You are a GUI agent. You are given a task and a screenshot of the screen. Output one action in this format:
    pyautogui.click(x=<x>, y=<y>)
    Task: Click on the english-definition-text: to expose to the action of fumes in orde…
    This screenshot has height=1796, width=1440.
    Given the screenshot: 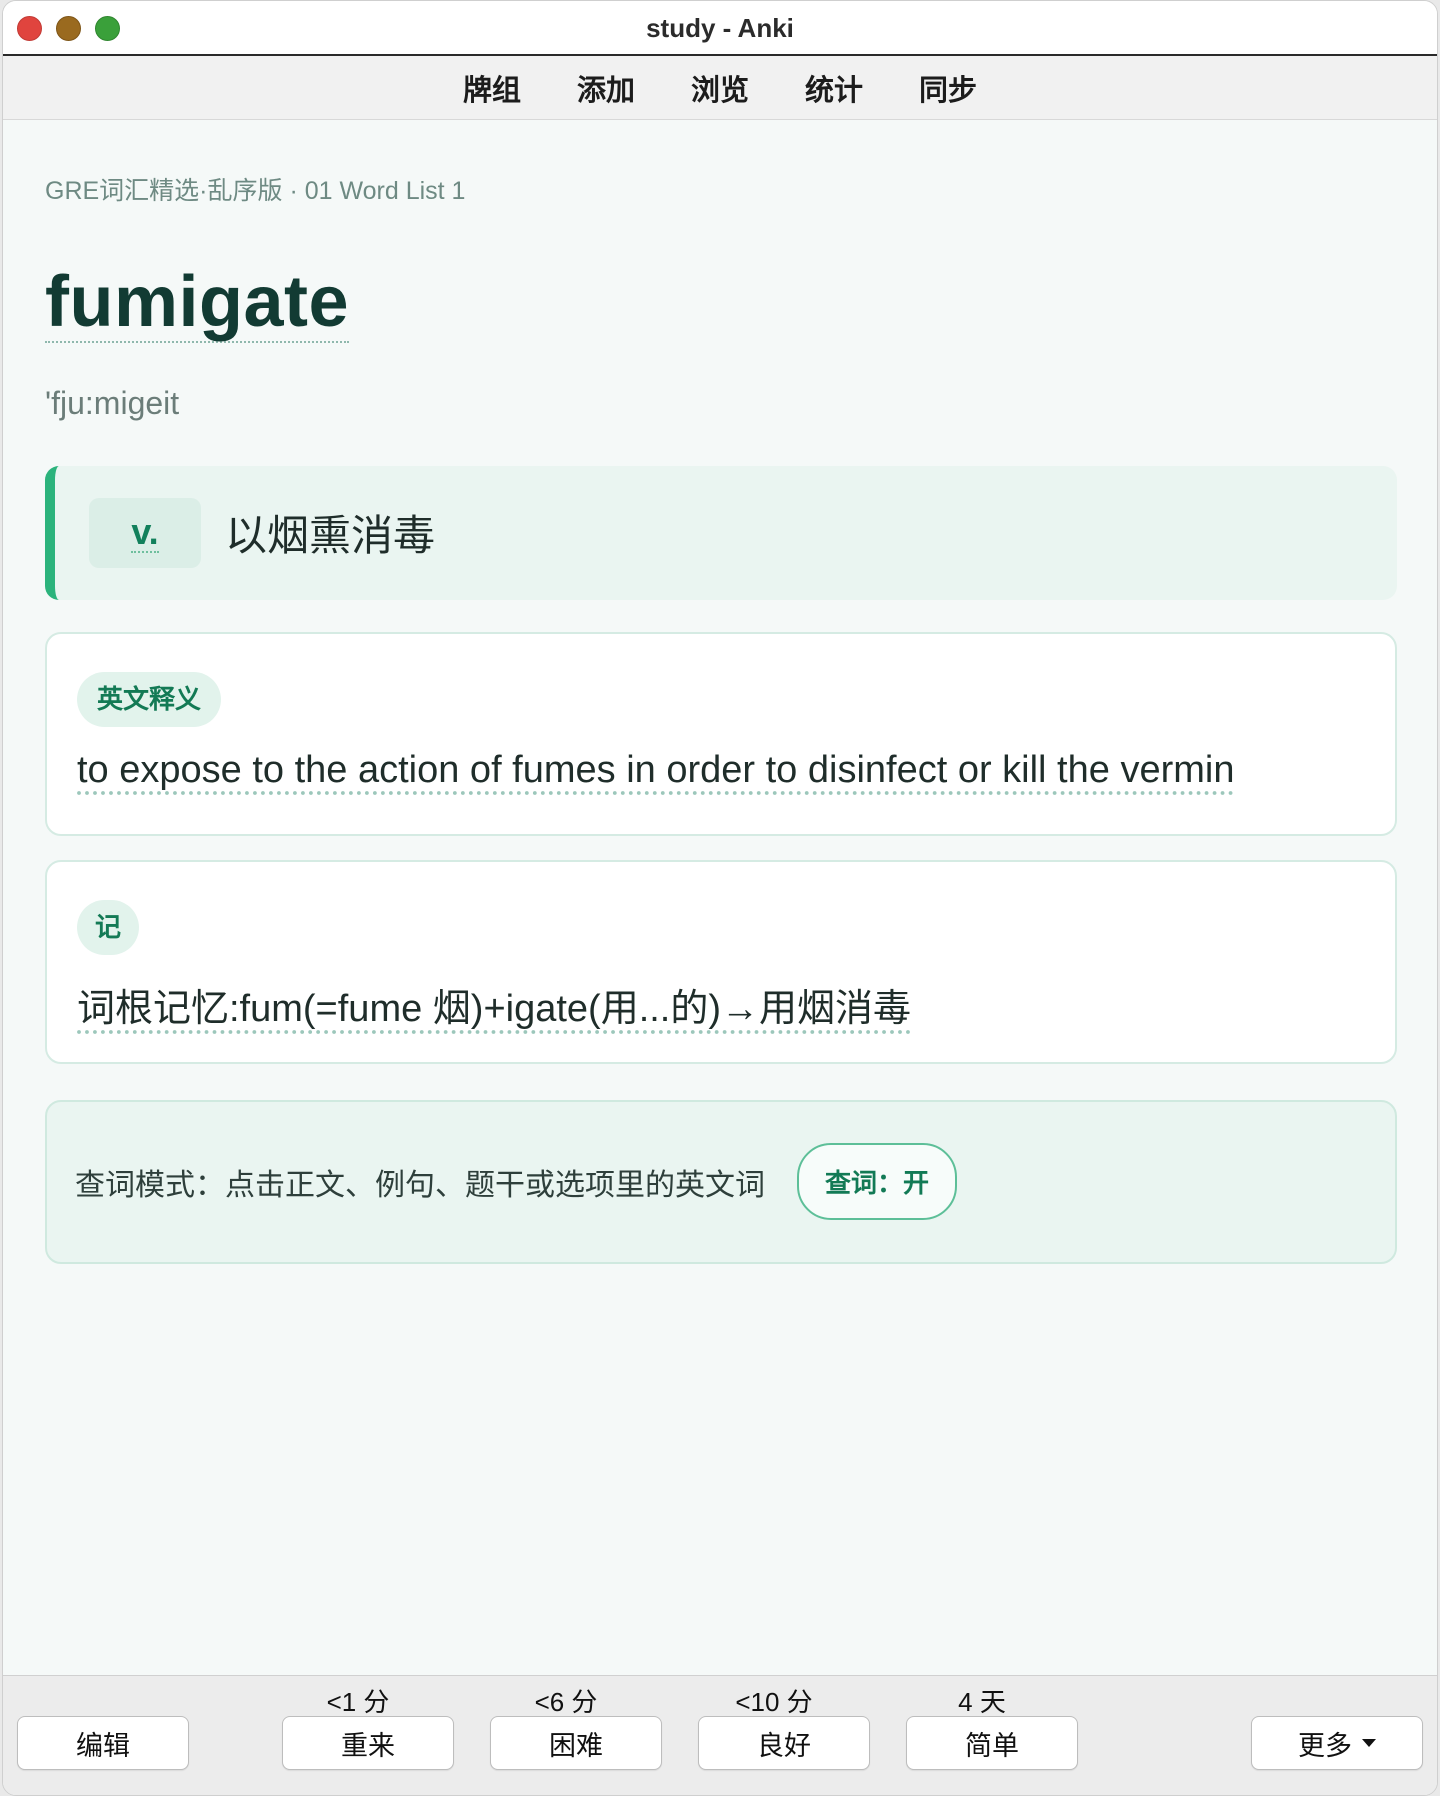 What is the action you would take?
    pyautogui.click(x=721, y=770)
    